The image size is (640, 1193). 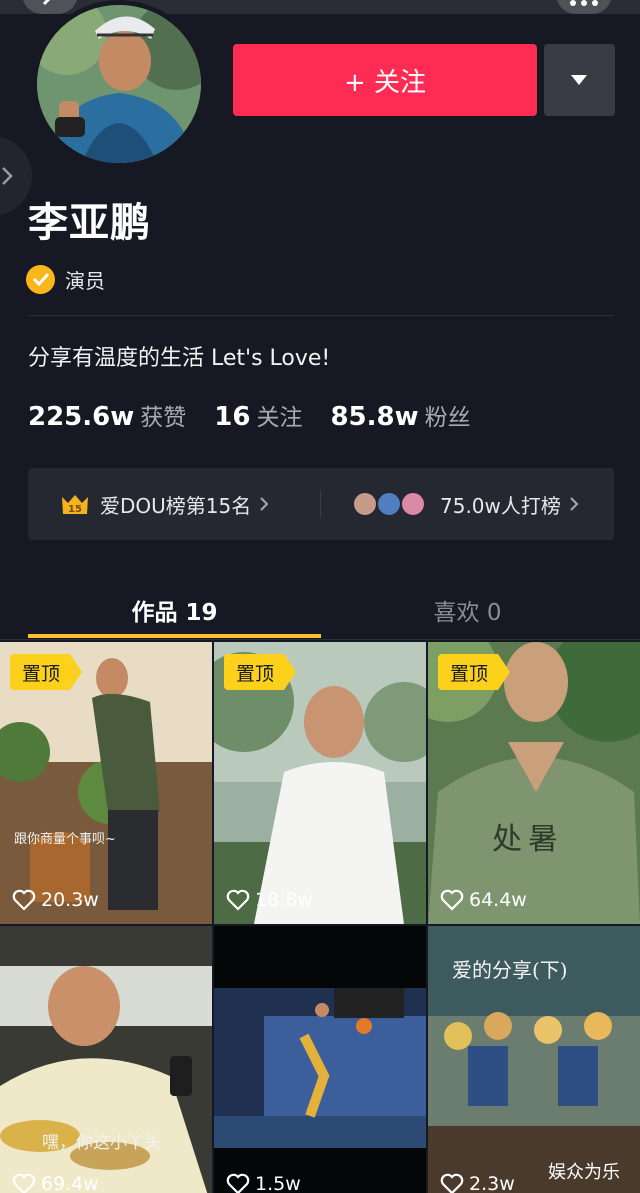 I want to click on stat-label: 关注, so click(x=279, y=418).